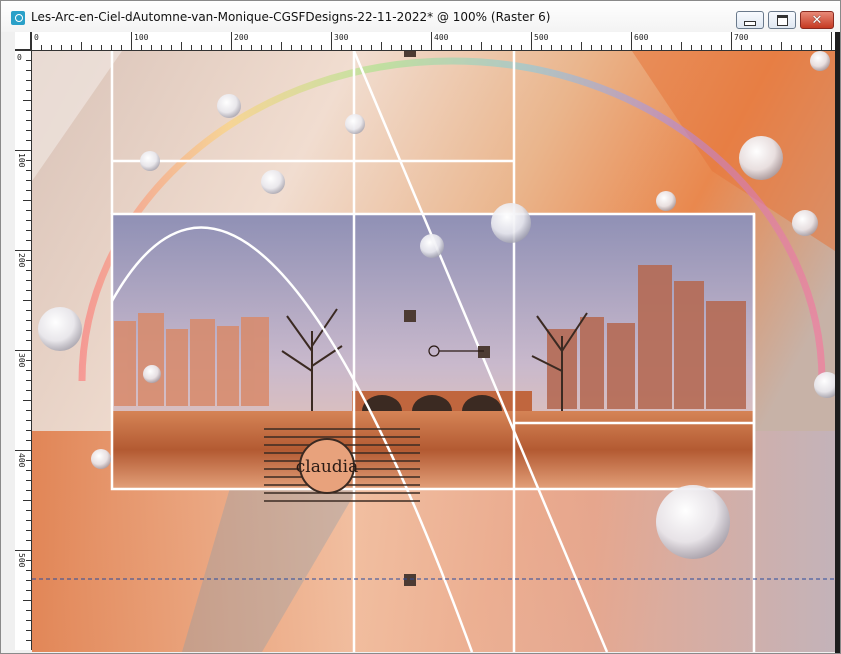 The width and height of the screenshot is (841, 654). I want to click on ruler-horizontal-ticks, so click(431, 41).